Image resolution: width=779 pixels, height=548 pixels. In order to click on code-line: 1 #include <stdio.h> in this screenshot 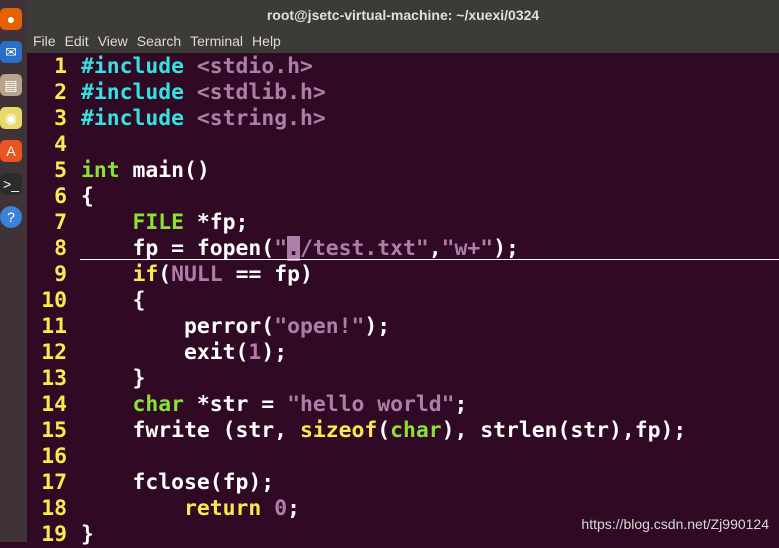, I will do `click(403, 67)`.